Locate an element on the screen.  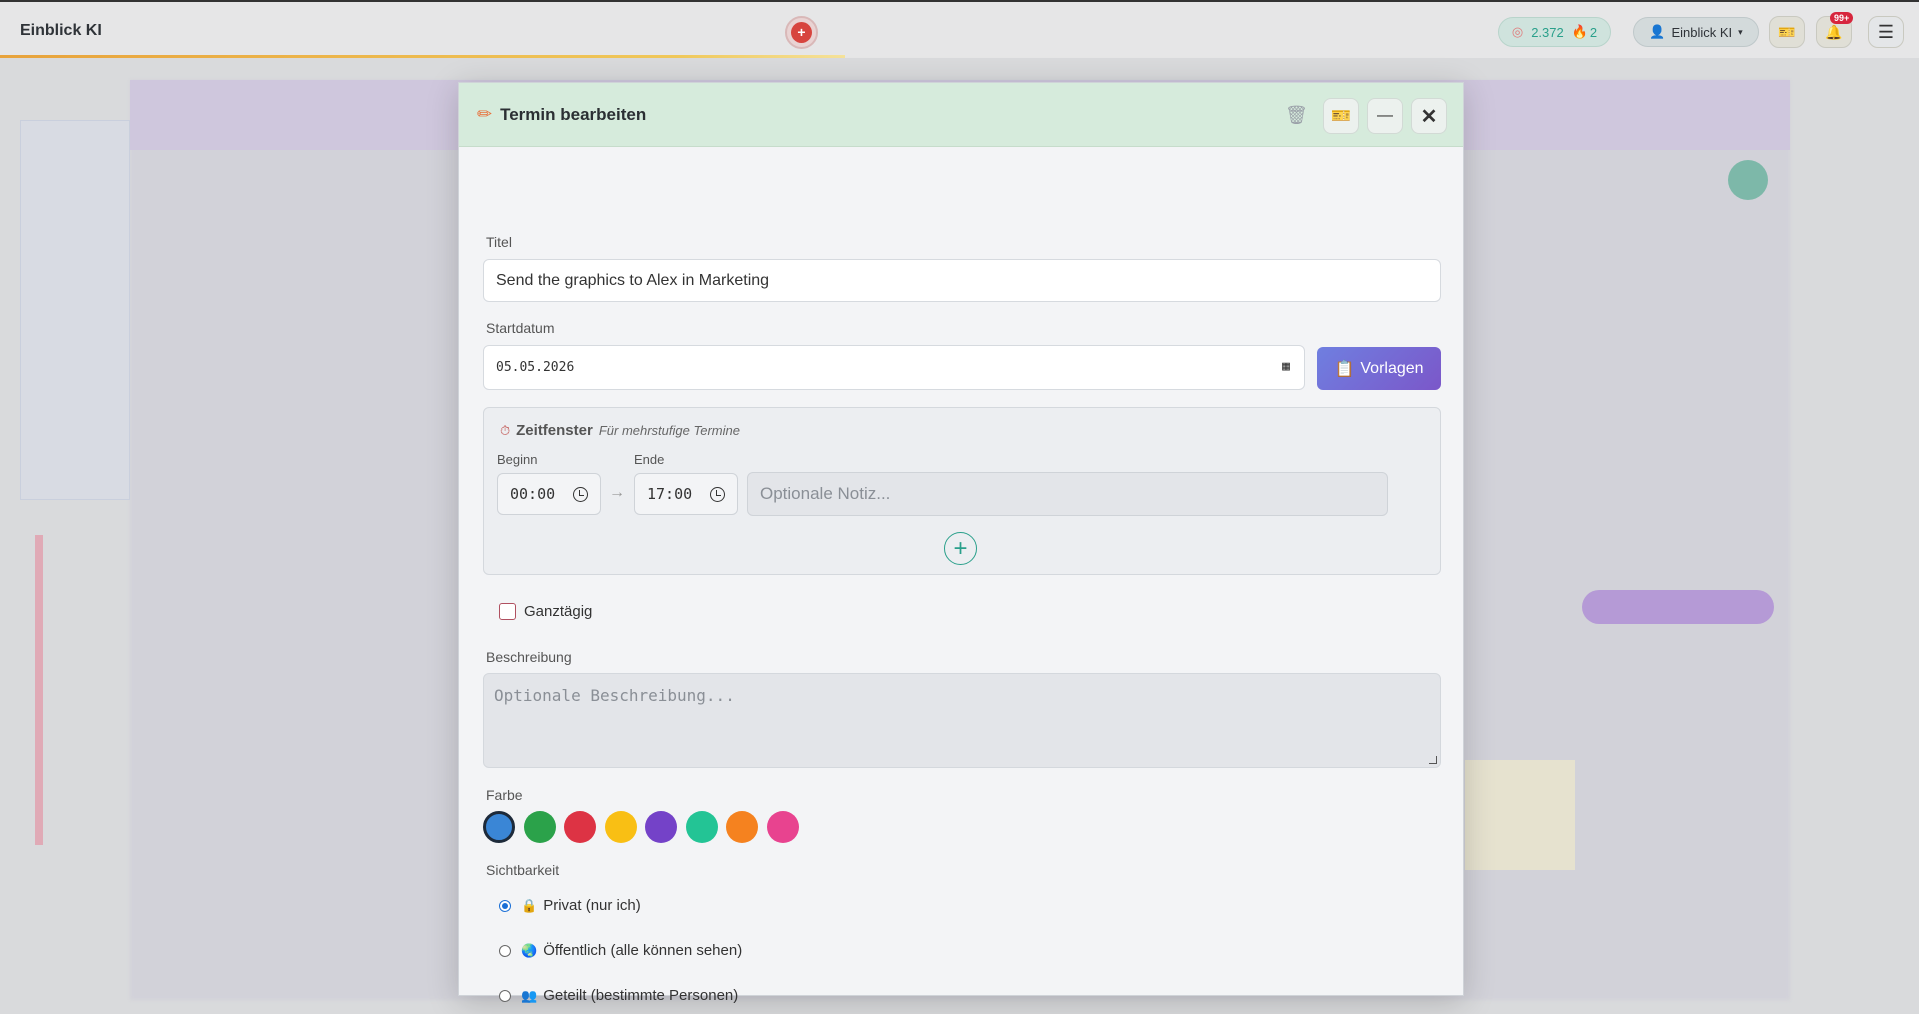
plus-icon: + is located at coordinates (960, 548).